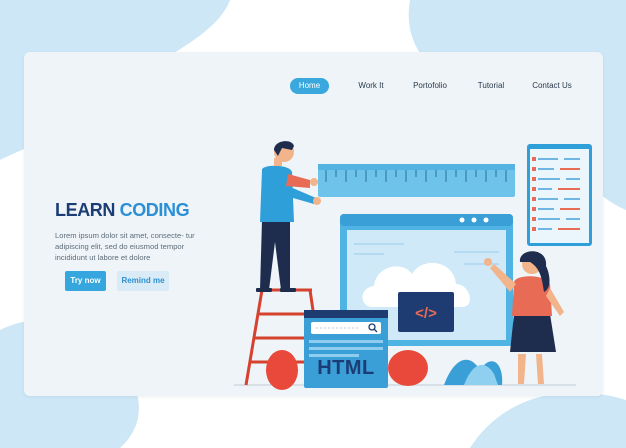 This screenshot has height=448, width=626. Describe the element at coordinates (426, 313) in the screenshot. I see `code-tag-symbol: </>` at that location.